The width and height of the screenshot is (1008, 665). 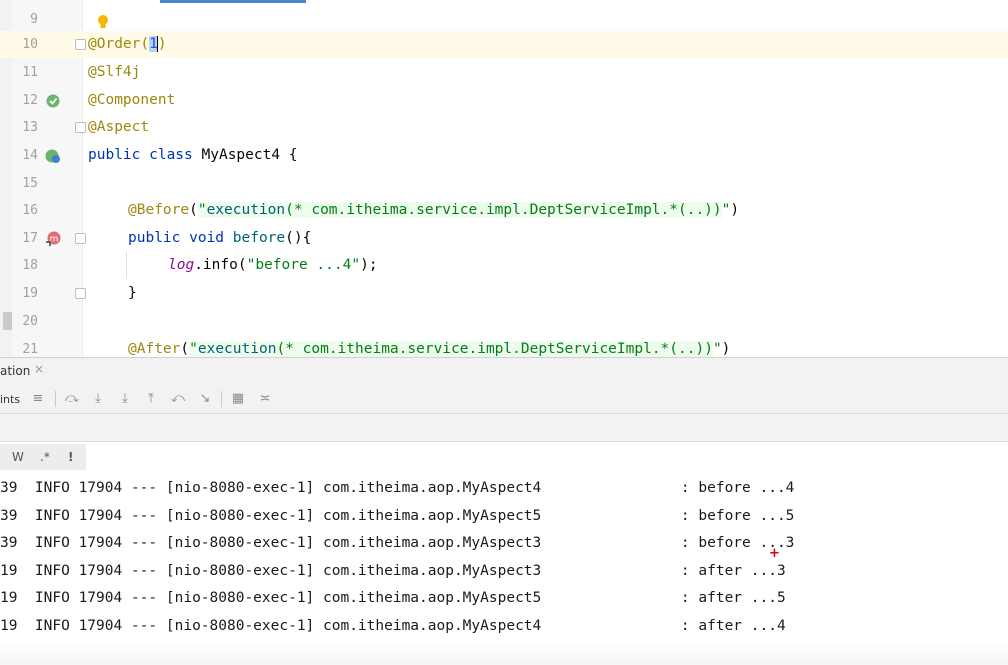 I want to click on evaluate-expression-icon: ▦, so click(x=238, y=399).